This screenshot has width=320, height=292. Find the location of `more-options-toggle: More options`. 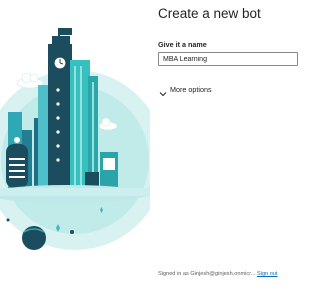

more-options-toggle: More options is located at coordinates (185, 90).